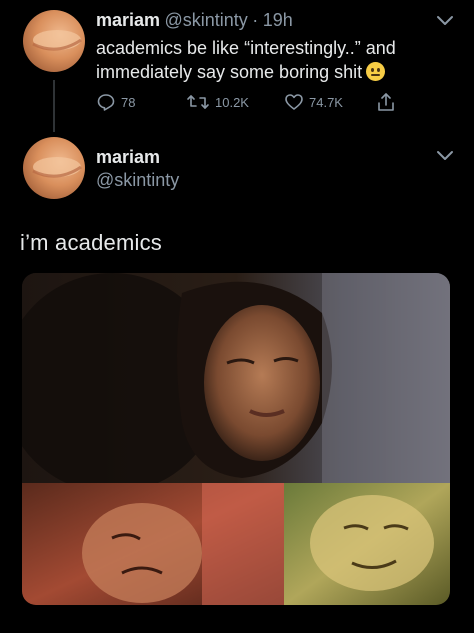 This screenshot has width=474, height=633. Describe the element at coordinates (128, 102) in the screenshot. I see `reply-count: 78` at that location.